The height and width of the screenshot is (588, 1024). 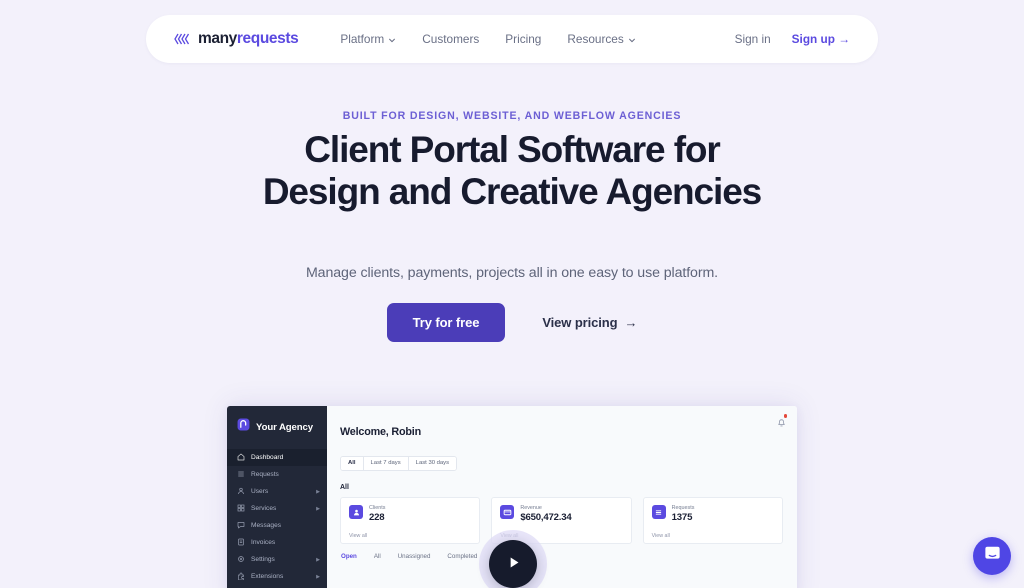 I want to click on stat-label-requests: Requests, so click(x=683, y=508).